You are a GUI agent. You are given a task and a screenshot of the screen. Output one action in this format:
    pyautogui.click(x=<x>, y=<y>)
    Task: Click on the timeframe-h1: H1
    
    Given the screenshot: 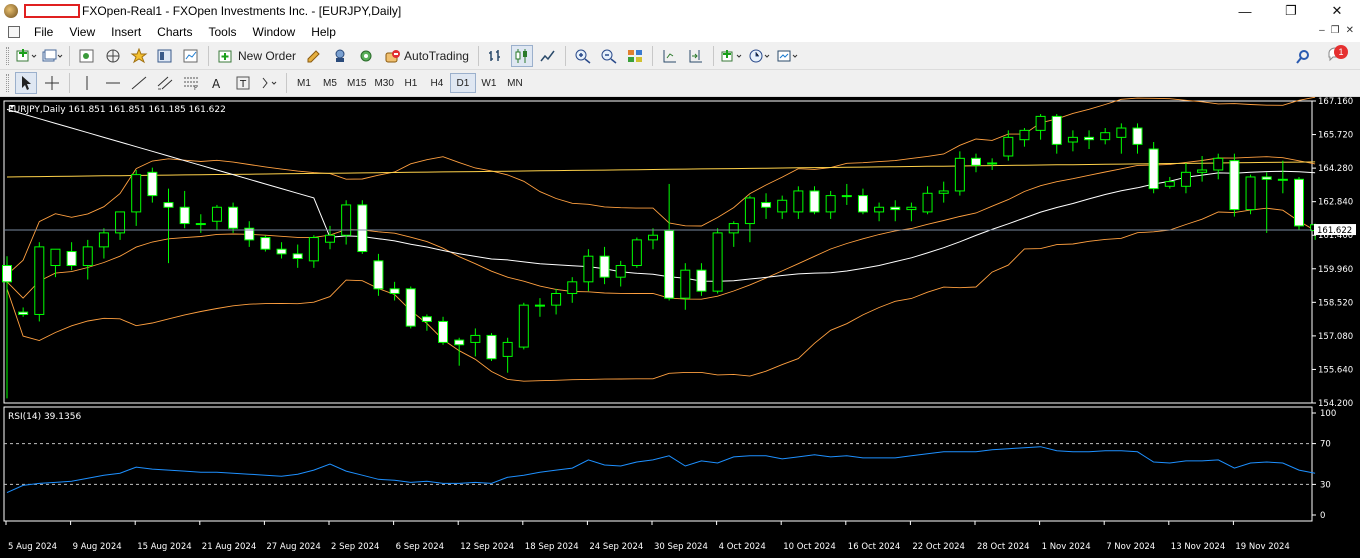 What is the action you would take?
    pyautogui.click(x=411, y=83)
    